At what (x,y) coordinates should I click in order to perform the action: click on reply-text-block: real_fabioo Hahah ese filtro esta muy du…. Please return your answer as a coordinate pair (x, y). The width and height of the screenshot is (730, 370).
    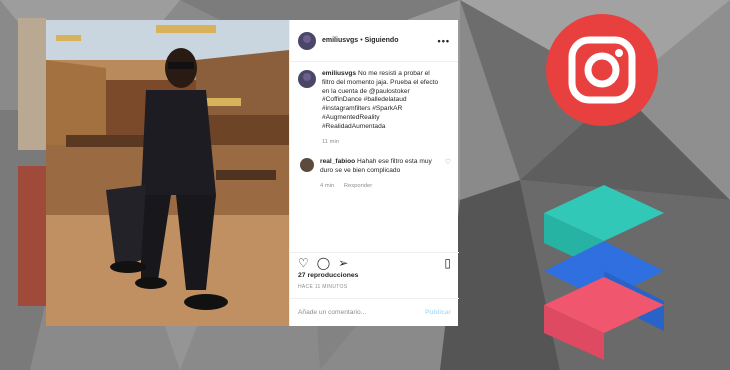
    Looking at the image, I should click on (379, 174).